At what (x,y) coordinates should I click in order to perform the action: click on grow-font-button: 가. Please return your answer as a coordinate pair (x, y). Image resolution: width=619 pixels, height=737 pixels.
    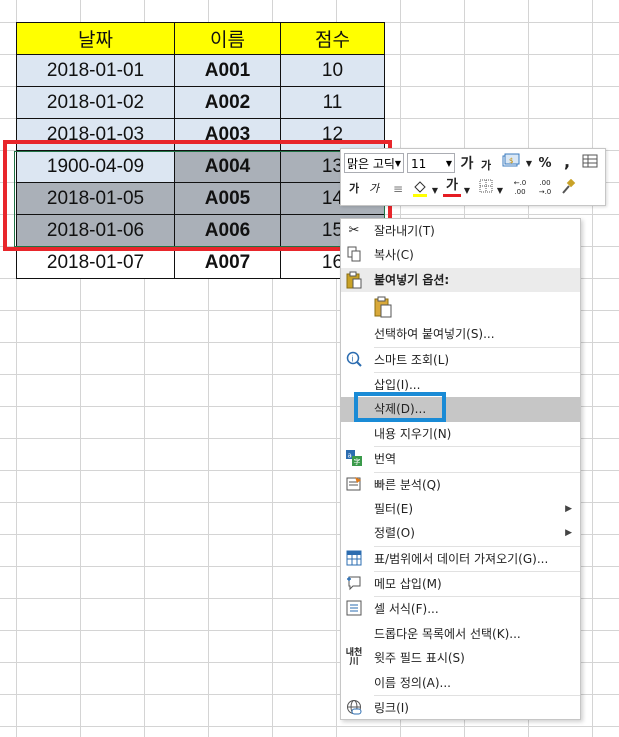
    Looking at the image, I should click on (467, 164).